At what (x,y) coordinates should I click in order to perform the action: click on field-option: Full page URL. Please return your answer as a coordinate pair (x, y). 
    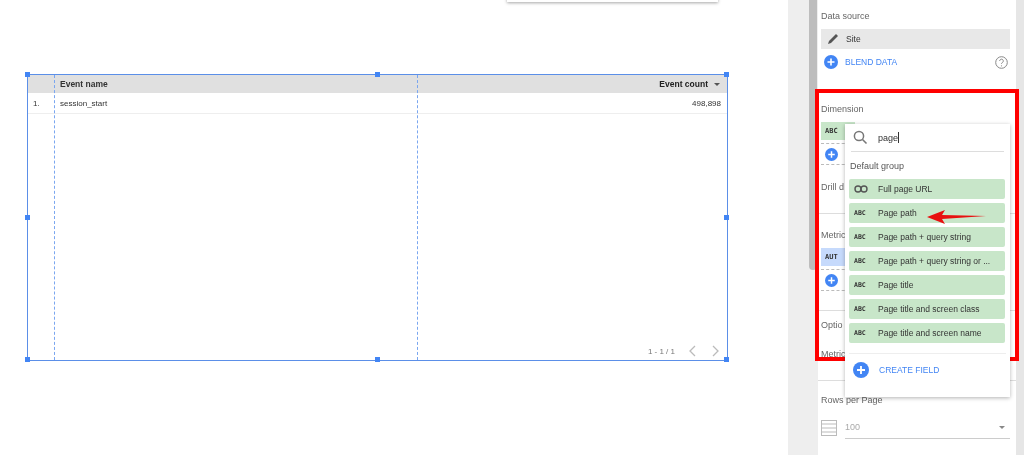
    Looking at the image, I should click on (927, 189).